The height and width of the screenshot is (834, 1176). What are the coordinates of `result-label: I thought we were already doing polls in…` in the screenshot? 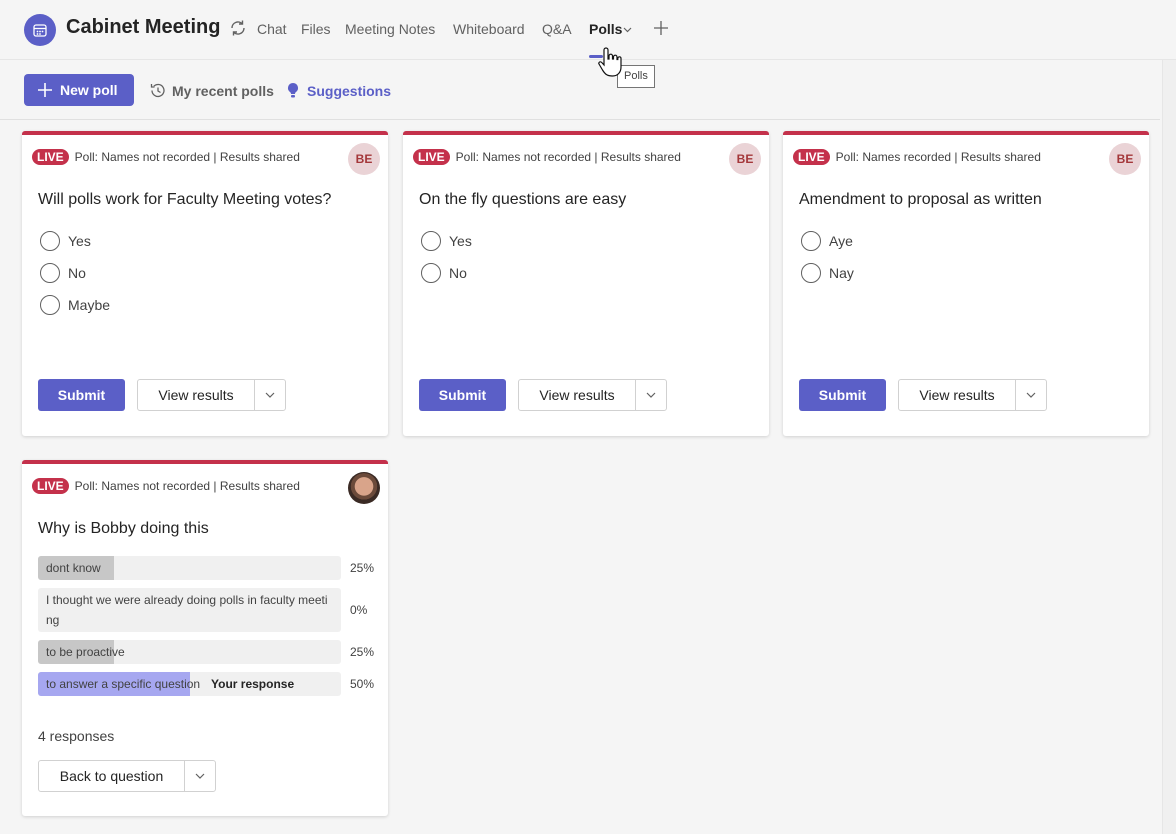 It's located at (187, 610).